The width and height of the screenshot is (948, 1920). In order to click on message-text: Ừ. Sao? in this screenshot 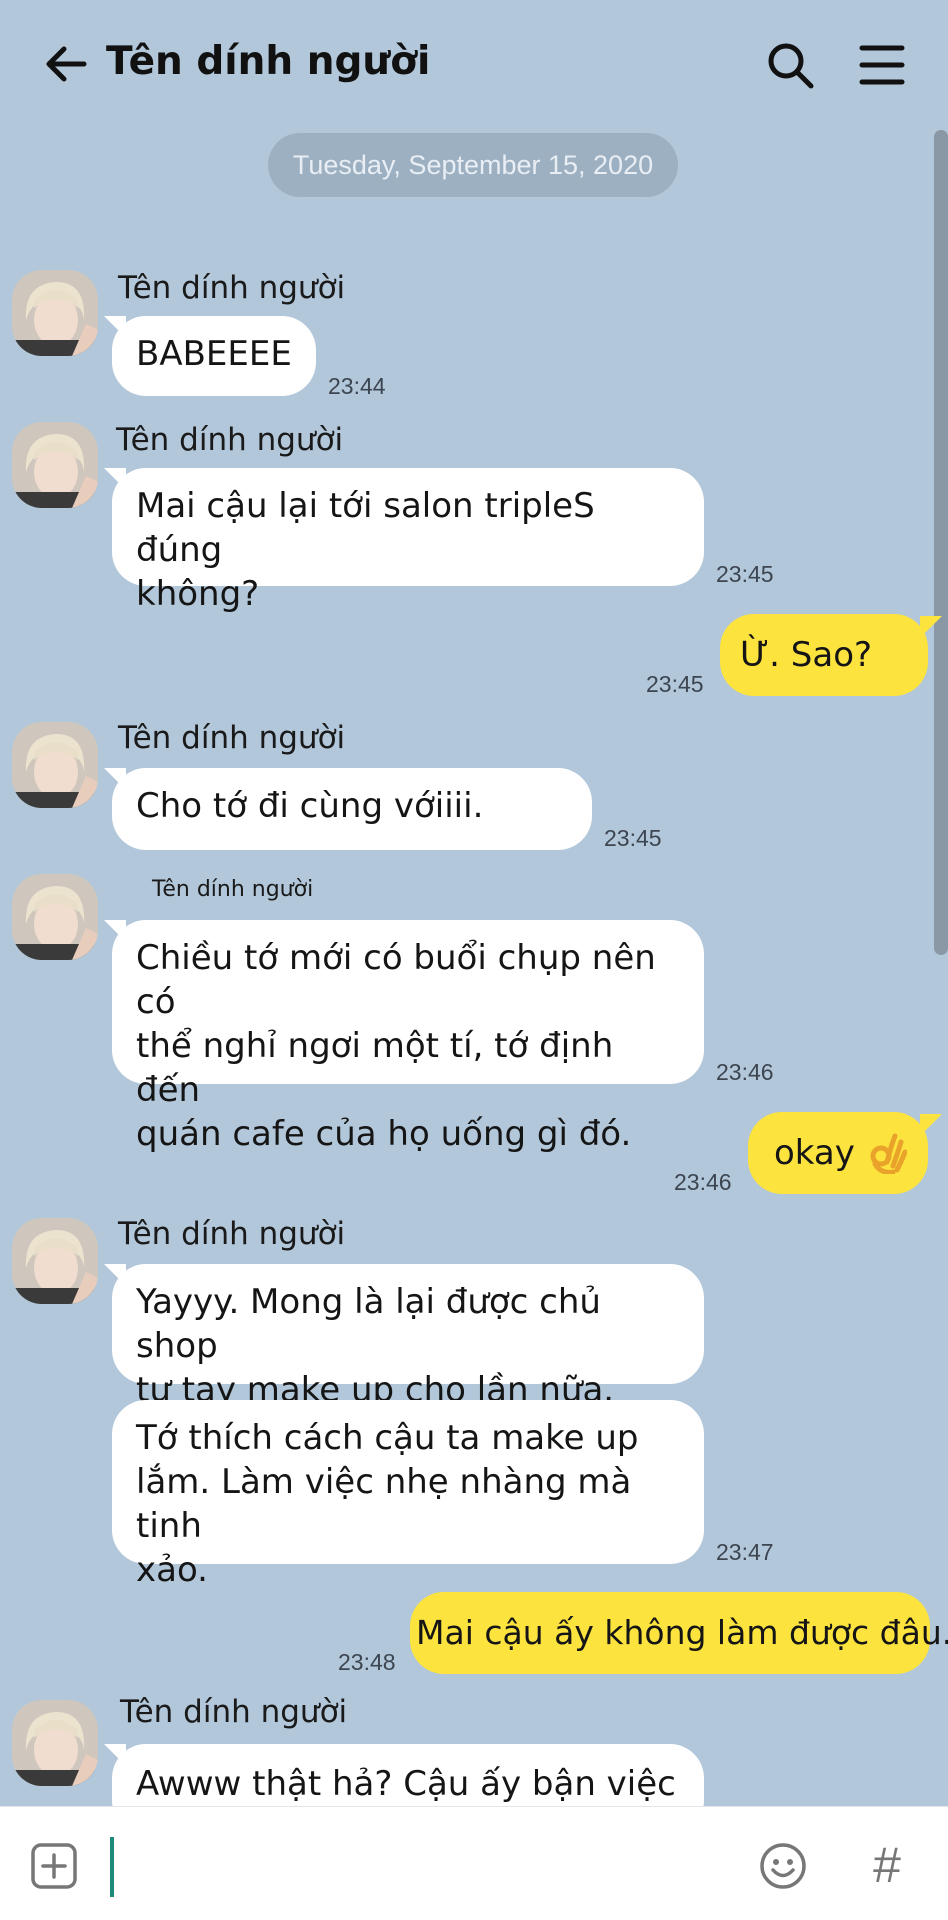, I will do `click(806, 655)`.